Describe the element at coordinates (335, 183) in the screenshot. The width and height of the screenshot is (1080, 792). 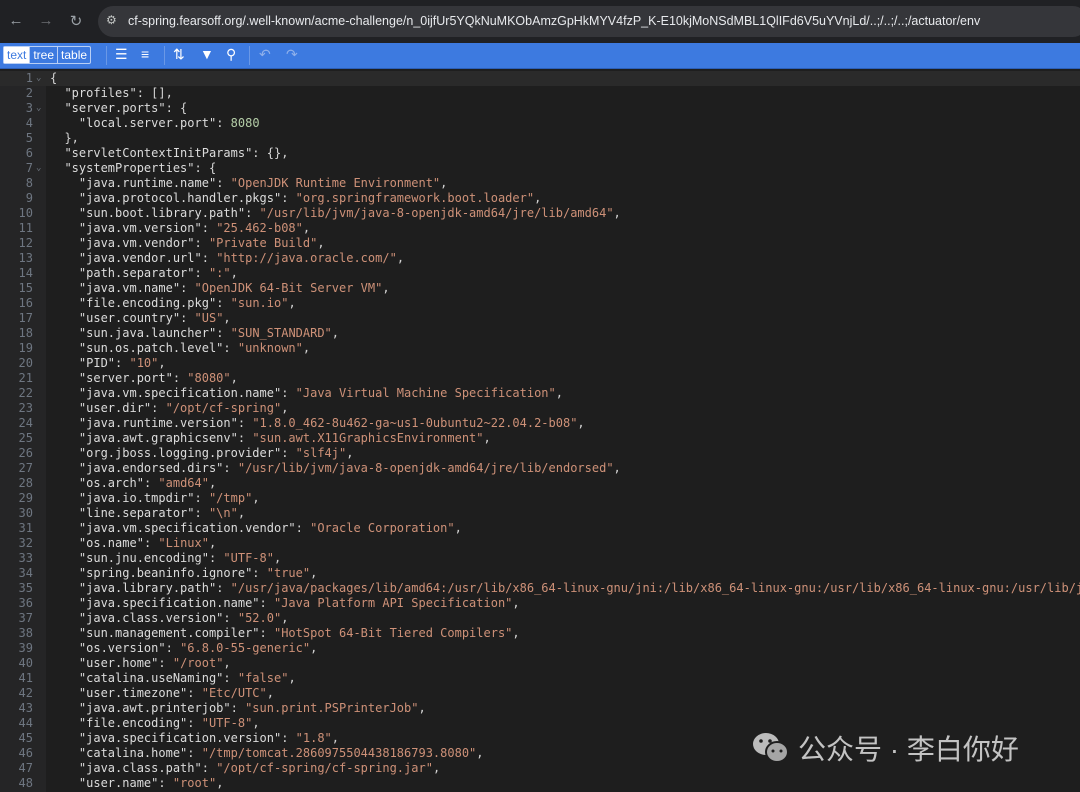
I see `json-string: "OpenJDK Runtime Environment"` at that location.